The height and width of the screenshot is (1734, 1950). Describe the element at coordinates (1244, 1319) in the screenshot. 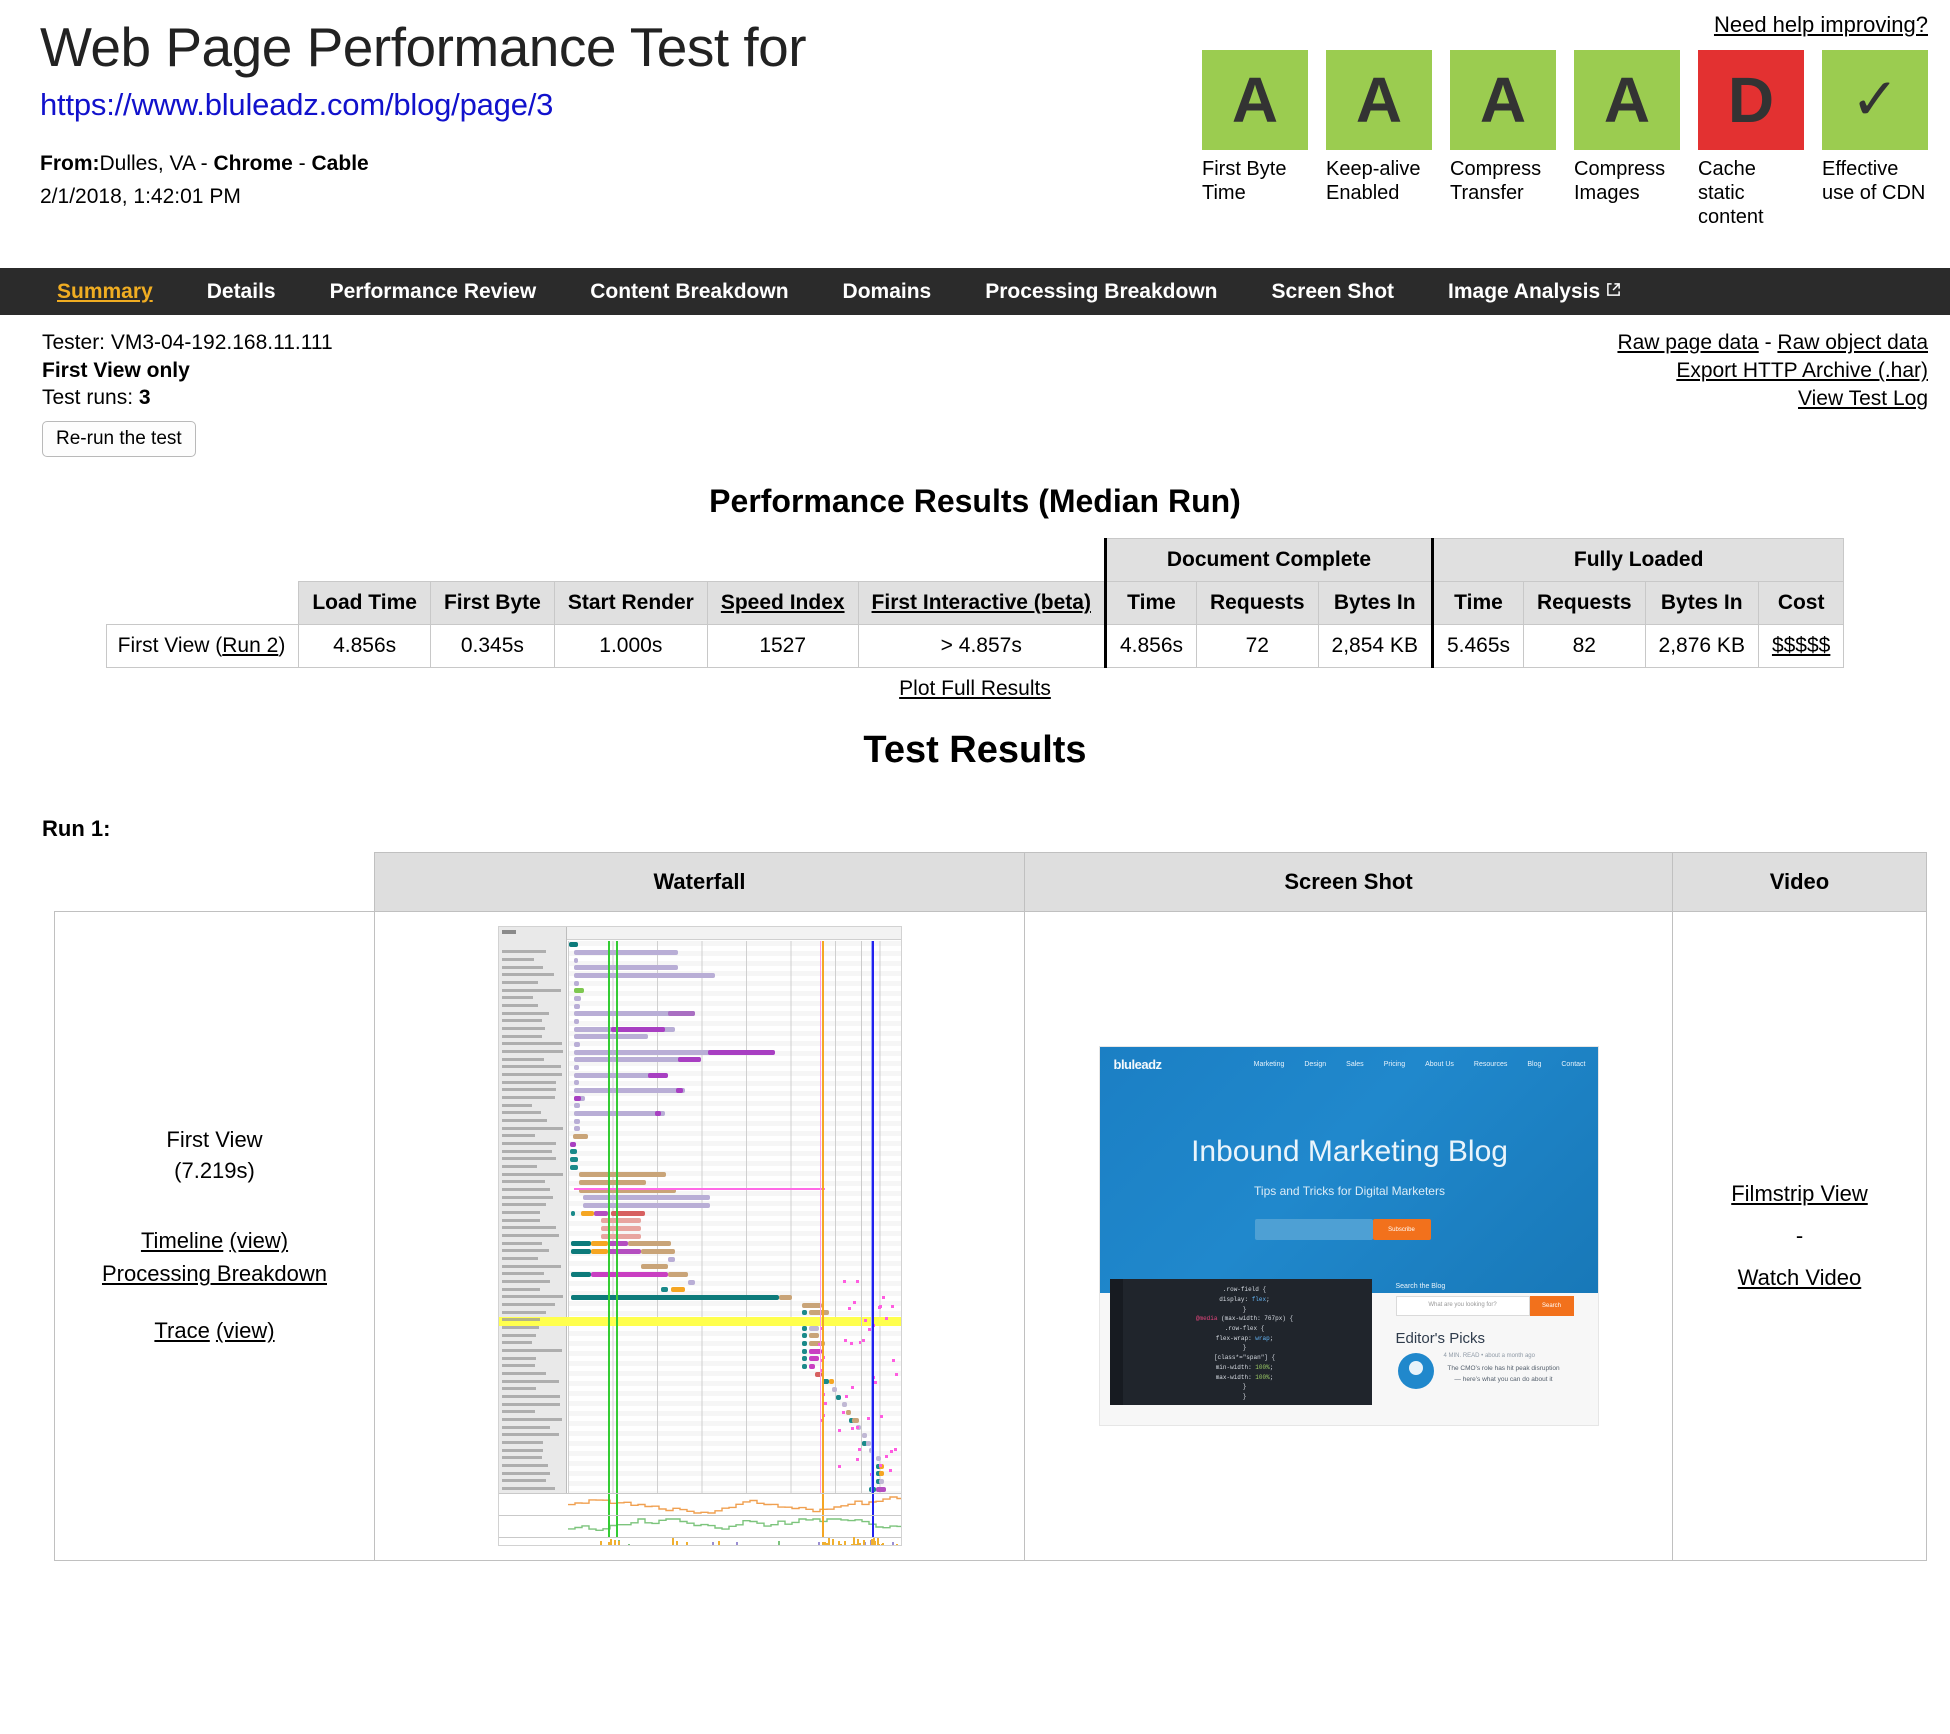

I see `screenshot-code-line-3: @media (max-width: 767px) {` at that location.